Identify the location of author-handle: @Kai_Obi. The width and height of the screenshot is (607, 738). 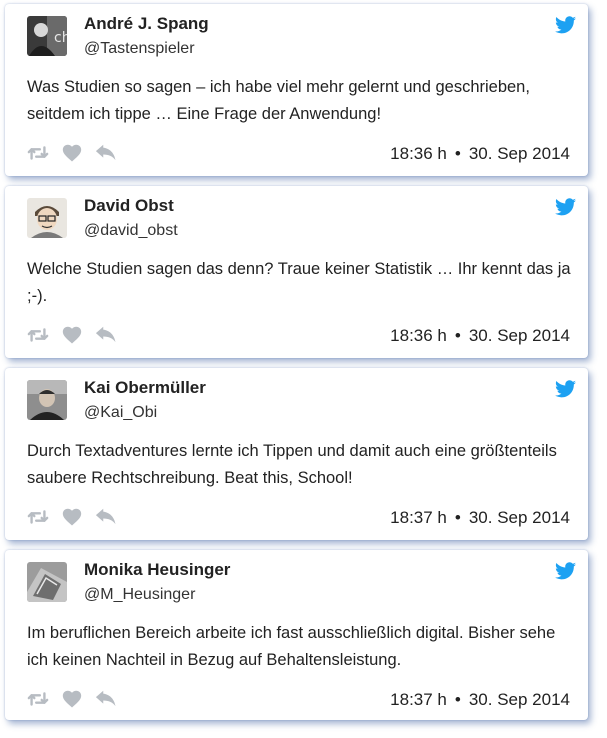
(120, 413).